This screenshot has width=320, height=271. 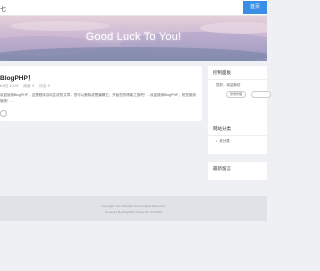 What do you see at coordinates (237, 171) in the screenshot?
I see `comments-card: 最新留言` at bounding box center [237, 171].